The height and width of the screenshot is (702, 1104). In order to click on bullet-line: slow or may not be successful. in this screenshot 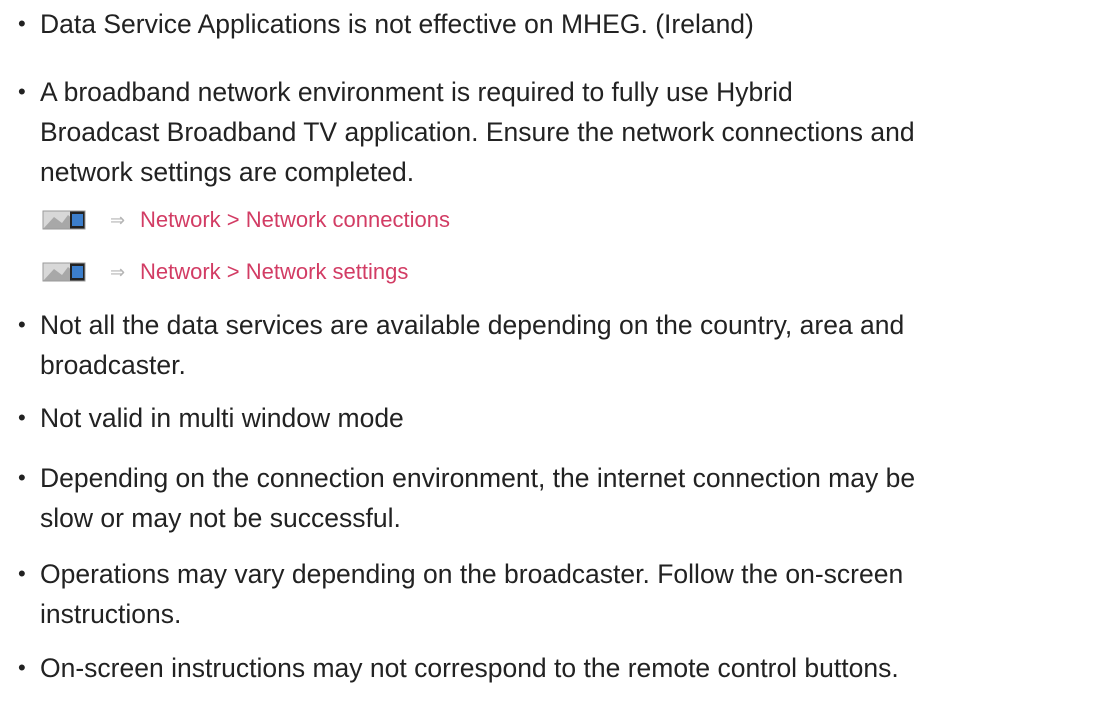, I will do `click(220, 518)`.